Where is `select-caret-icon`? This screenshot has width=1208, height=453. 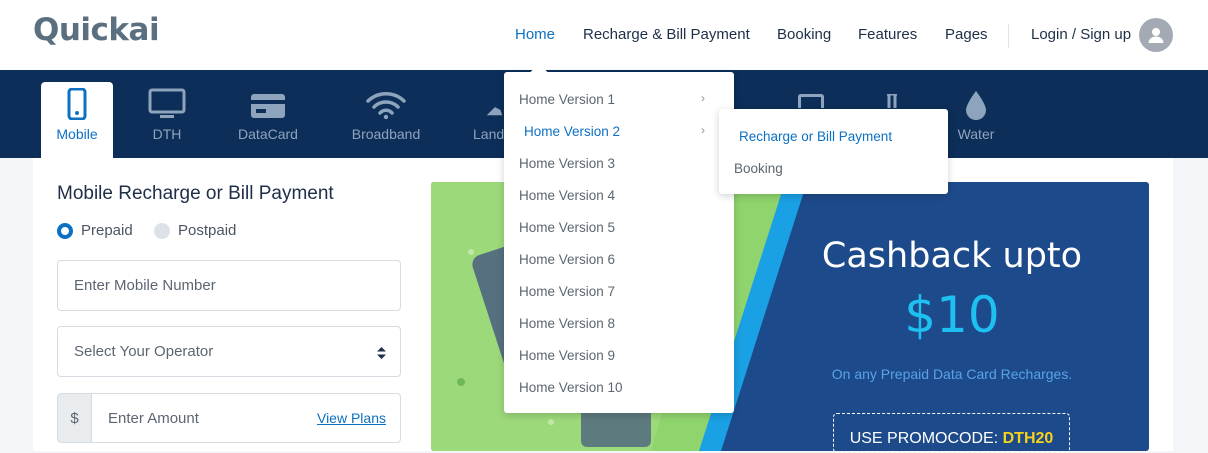 select-caret-icon is located at coordinates (381, 354).